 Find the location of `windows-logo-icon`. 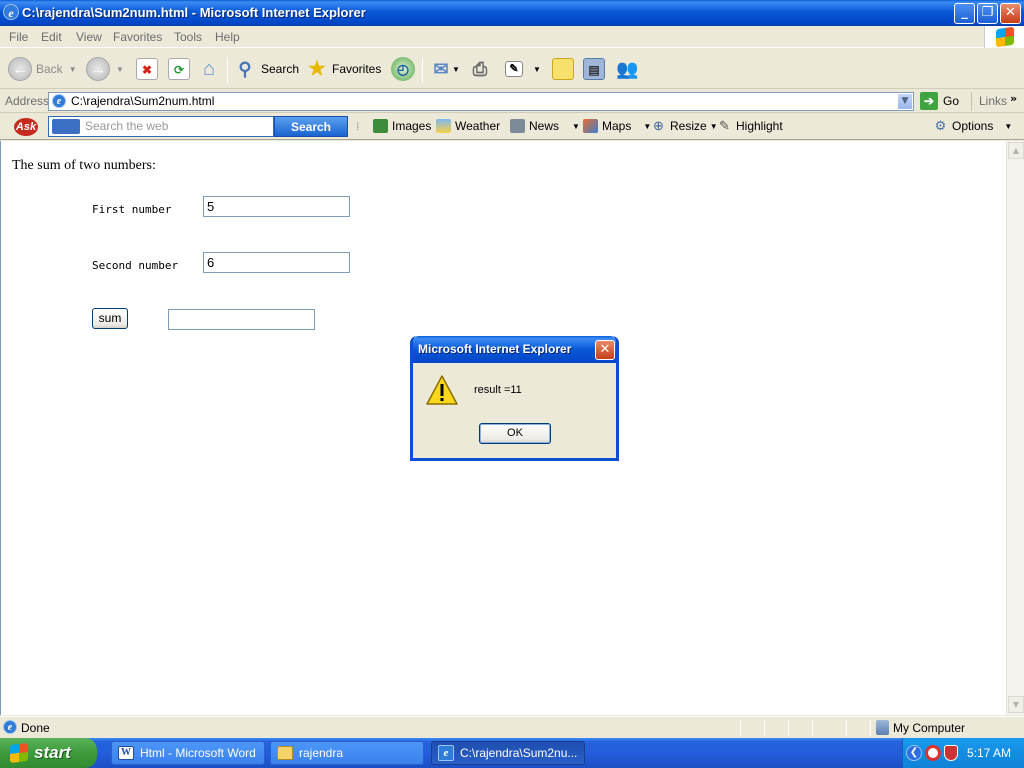

windows-logo-icon is located at coordinates (1004, 37).